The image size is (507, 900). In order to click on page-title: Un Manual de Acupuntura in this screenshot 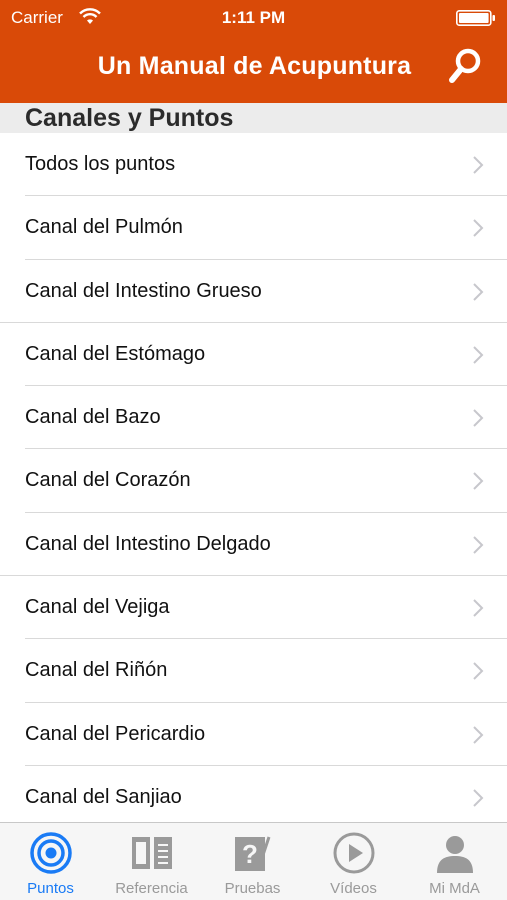, I will do `click(253, 66)`.